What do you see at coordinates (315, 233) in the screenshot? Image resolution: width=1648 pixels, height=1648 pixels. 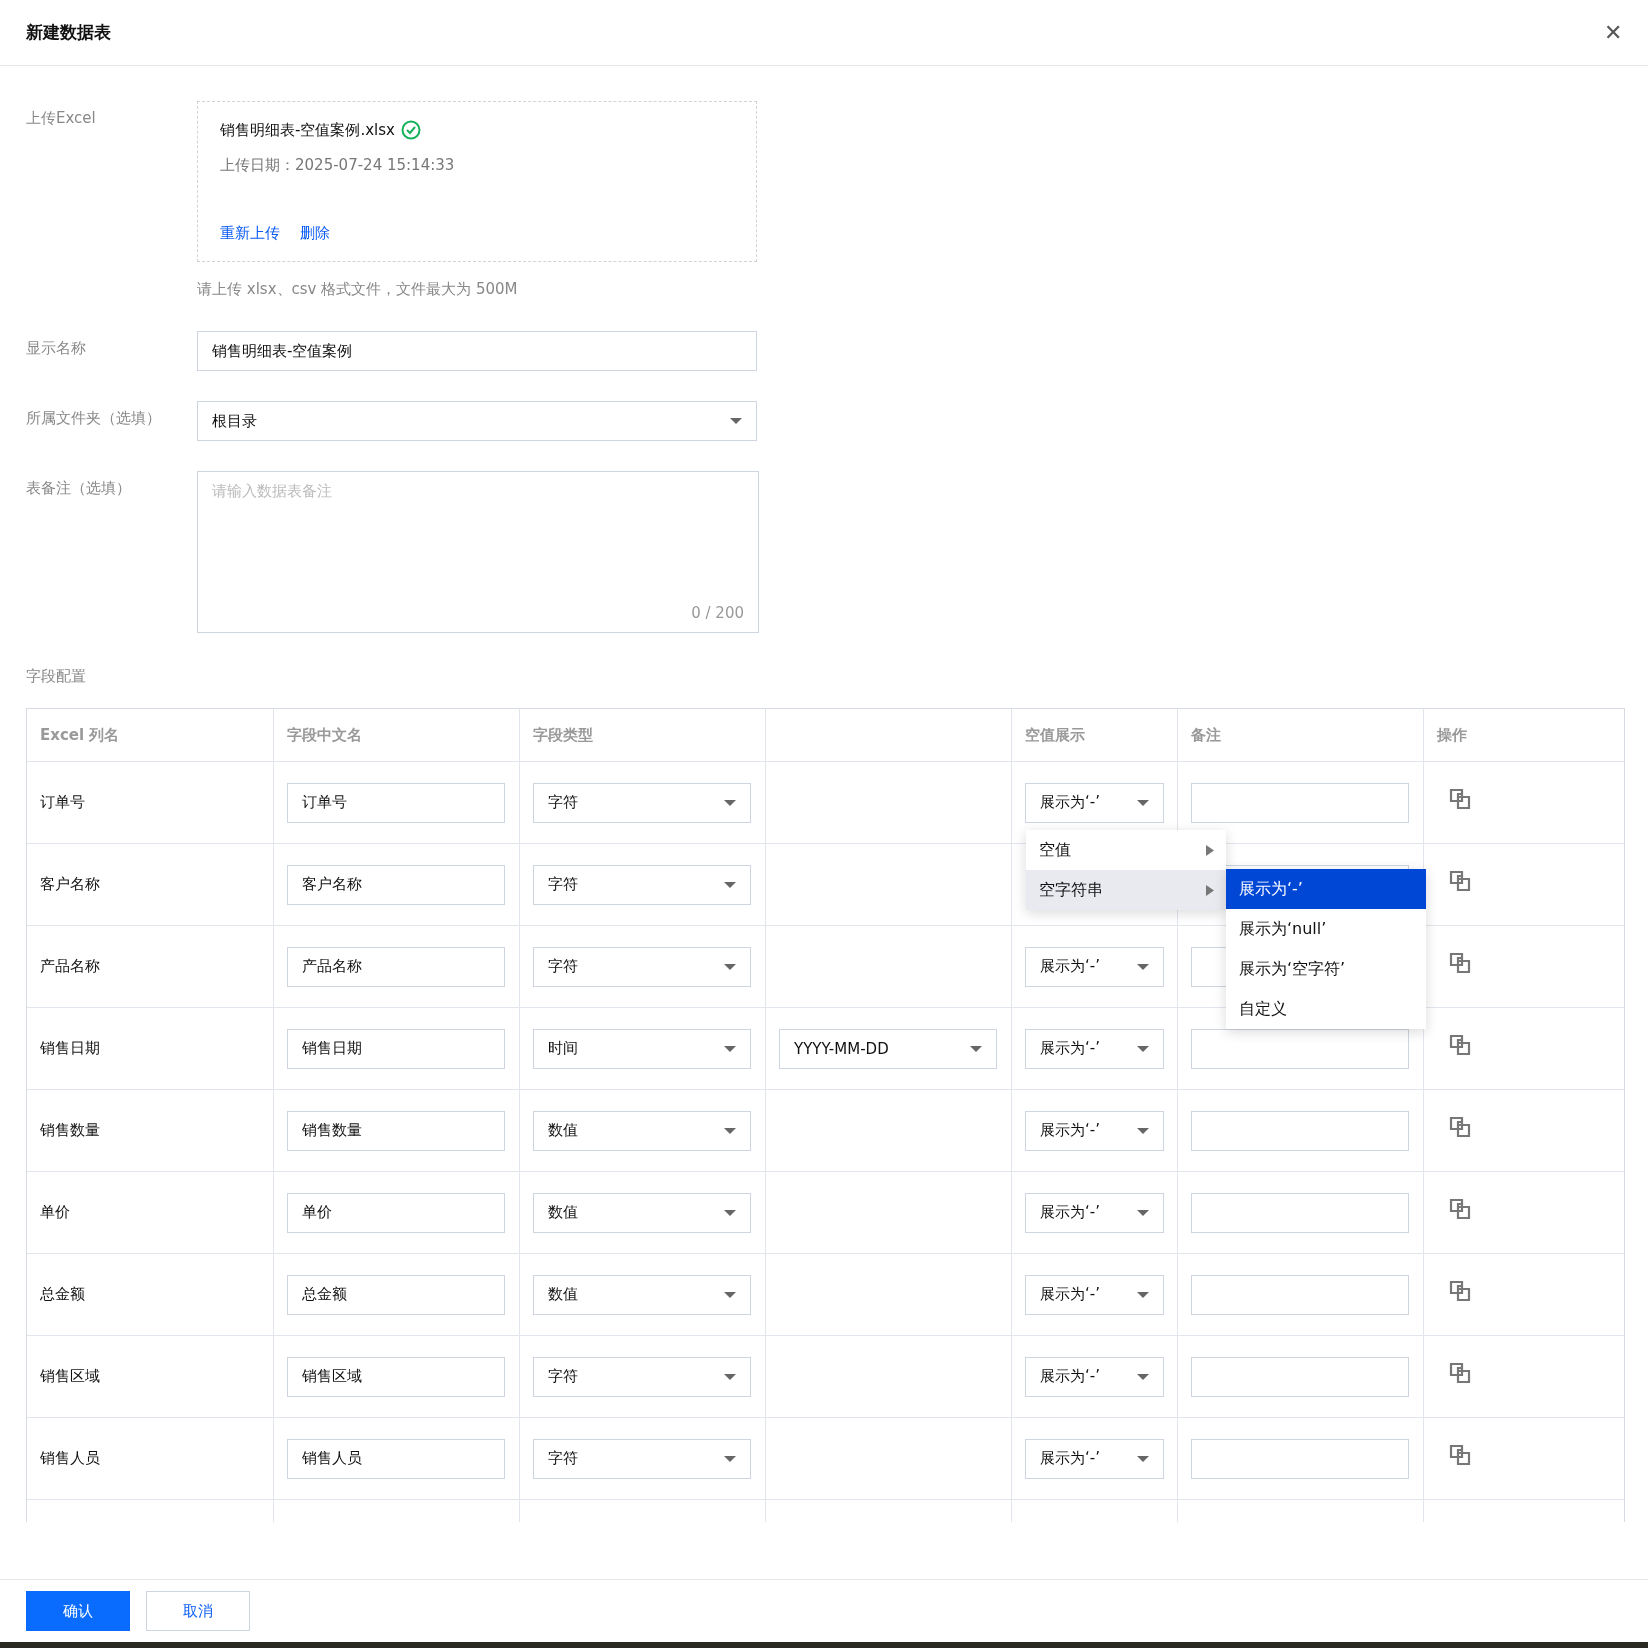 I see `upload-action-link: 删除` at bounding box center [315, 233].